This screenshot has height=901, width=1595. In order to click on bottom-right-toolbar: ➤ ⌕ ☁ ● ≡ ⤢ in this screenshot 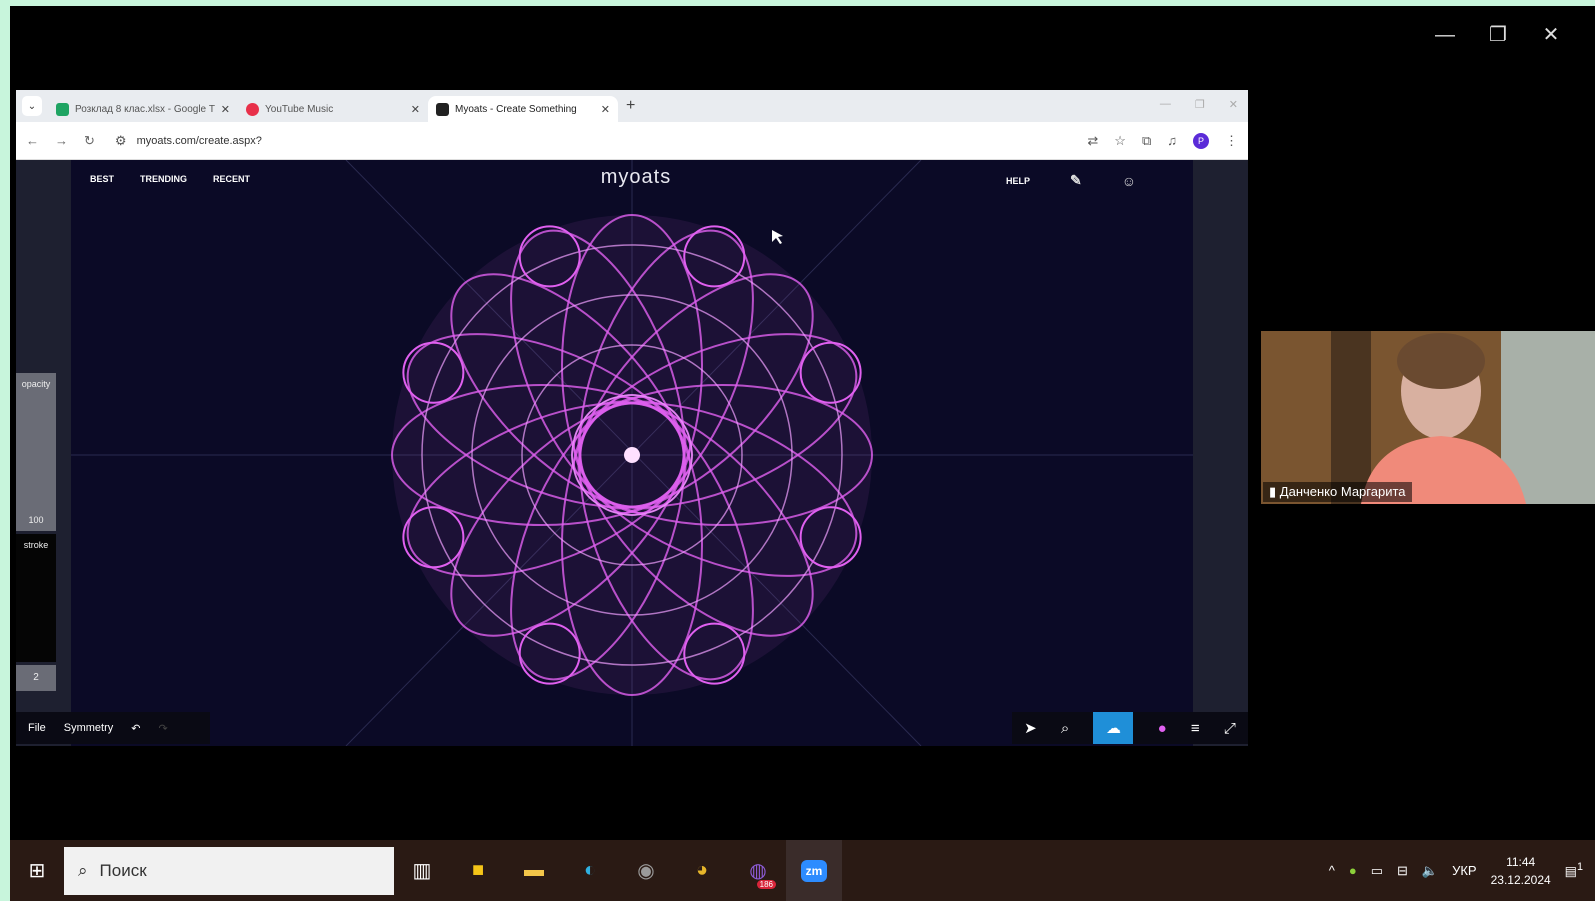, I will do `click(1130, 728)`.